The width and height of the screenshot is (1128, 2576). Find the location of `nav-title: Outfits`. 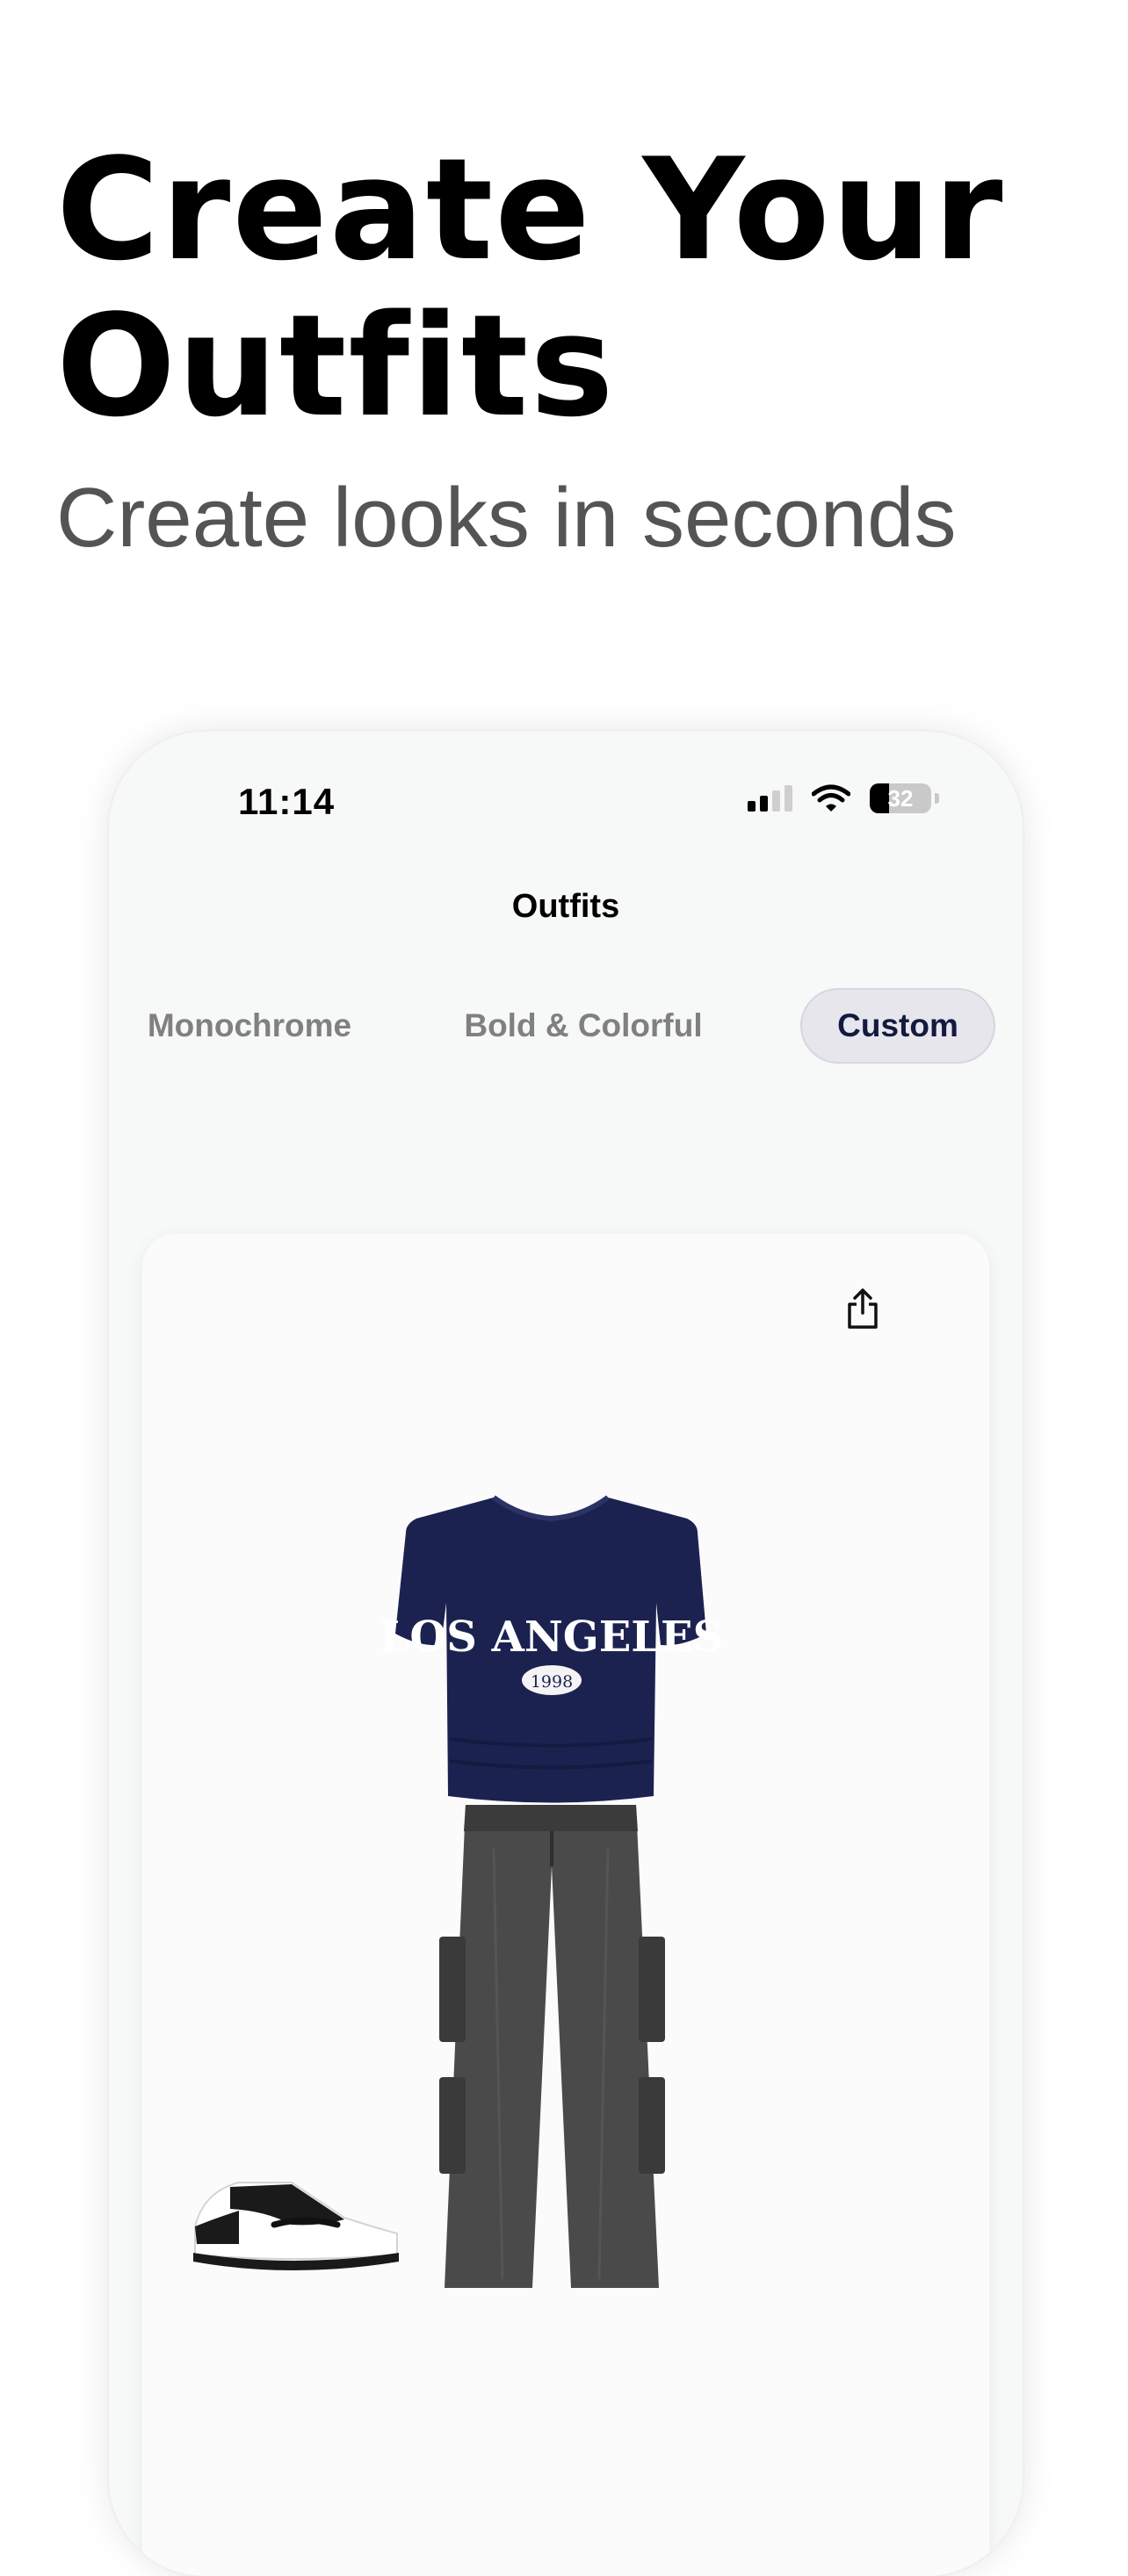

nav-title: Outfits is located at coordinates (565, 906).